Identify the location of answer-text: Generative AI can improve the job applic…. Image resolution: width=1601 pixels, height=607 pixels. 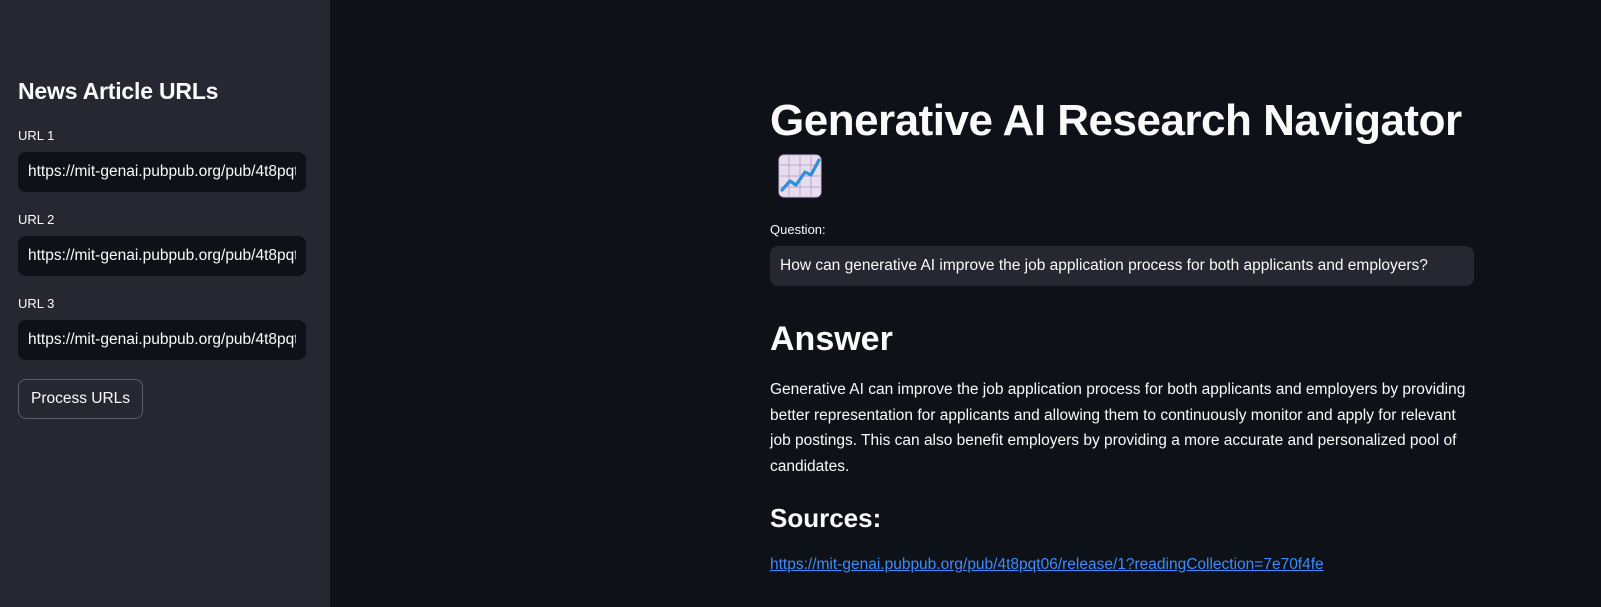
(1118, 428).